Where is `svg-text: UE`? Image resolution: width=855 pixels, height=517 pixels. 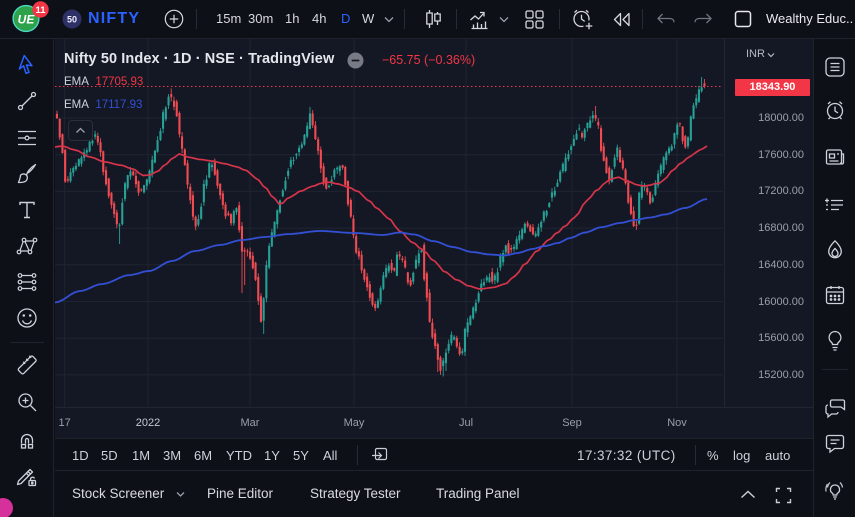
svg-text: UE is located at coordinates (27, 20).